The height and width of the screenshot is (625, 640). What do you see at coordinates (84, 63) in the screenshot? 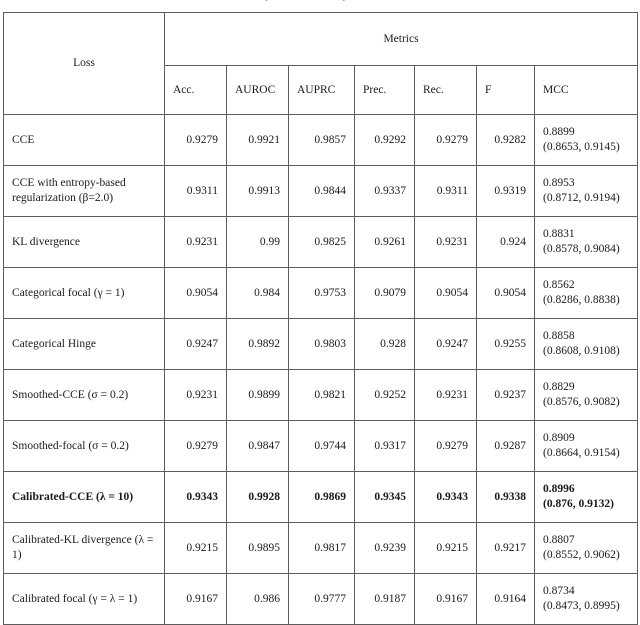
I see `column-header-loss: Loss` at bounding box center [84, 63].